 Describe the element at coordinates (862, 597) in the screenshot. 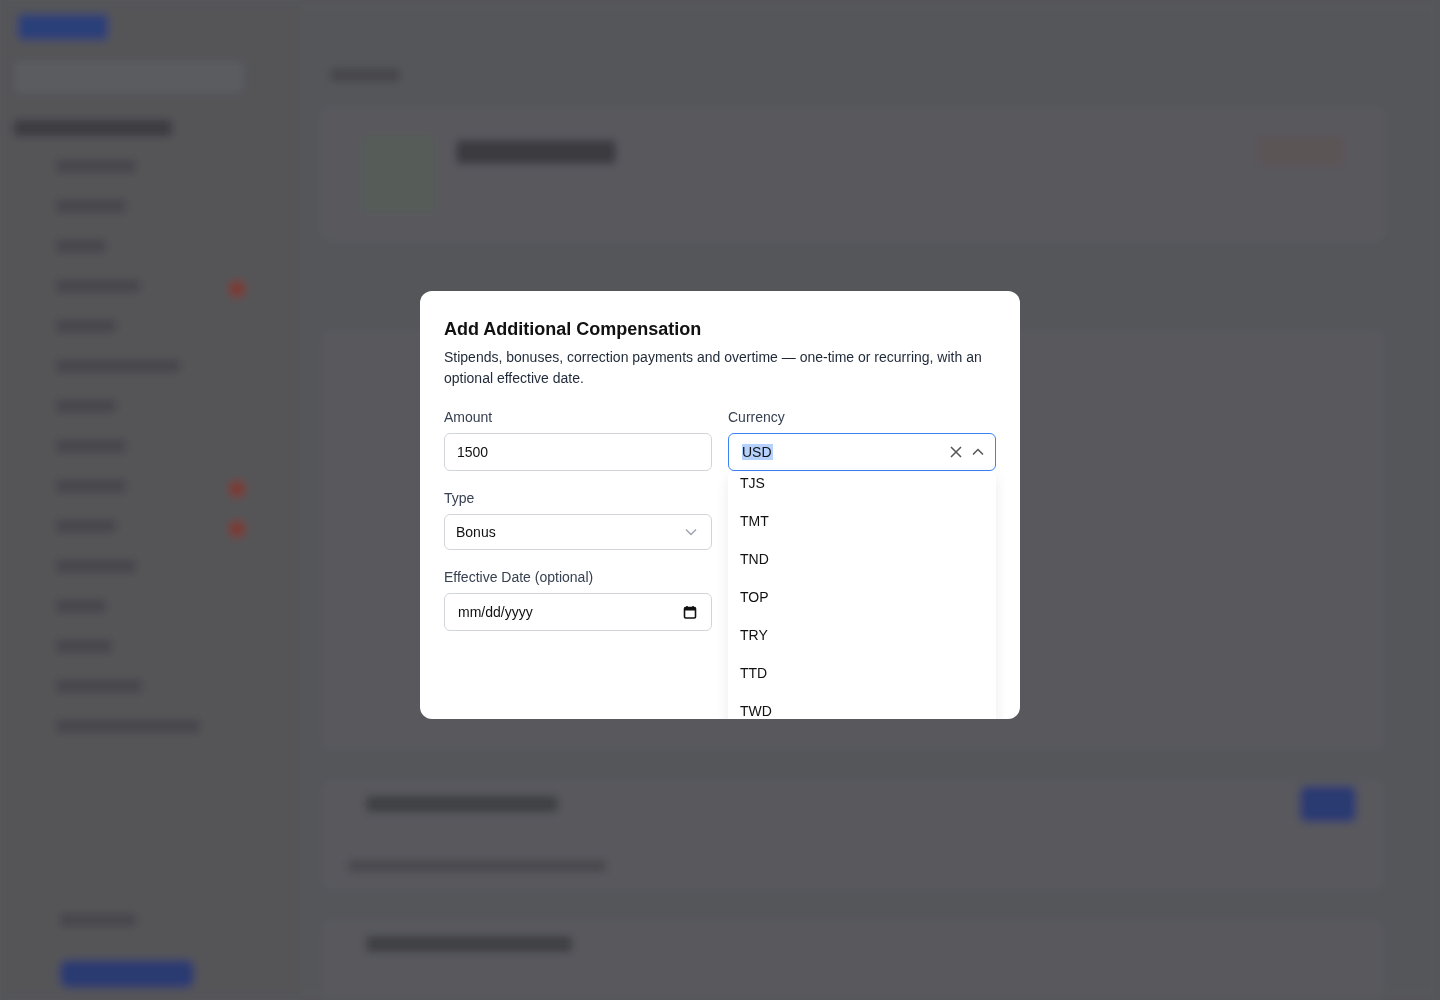

I see `currency-option: TOP` at that location.